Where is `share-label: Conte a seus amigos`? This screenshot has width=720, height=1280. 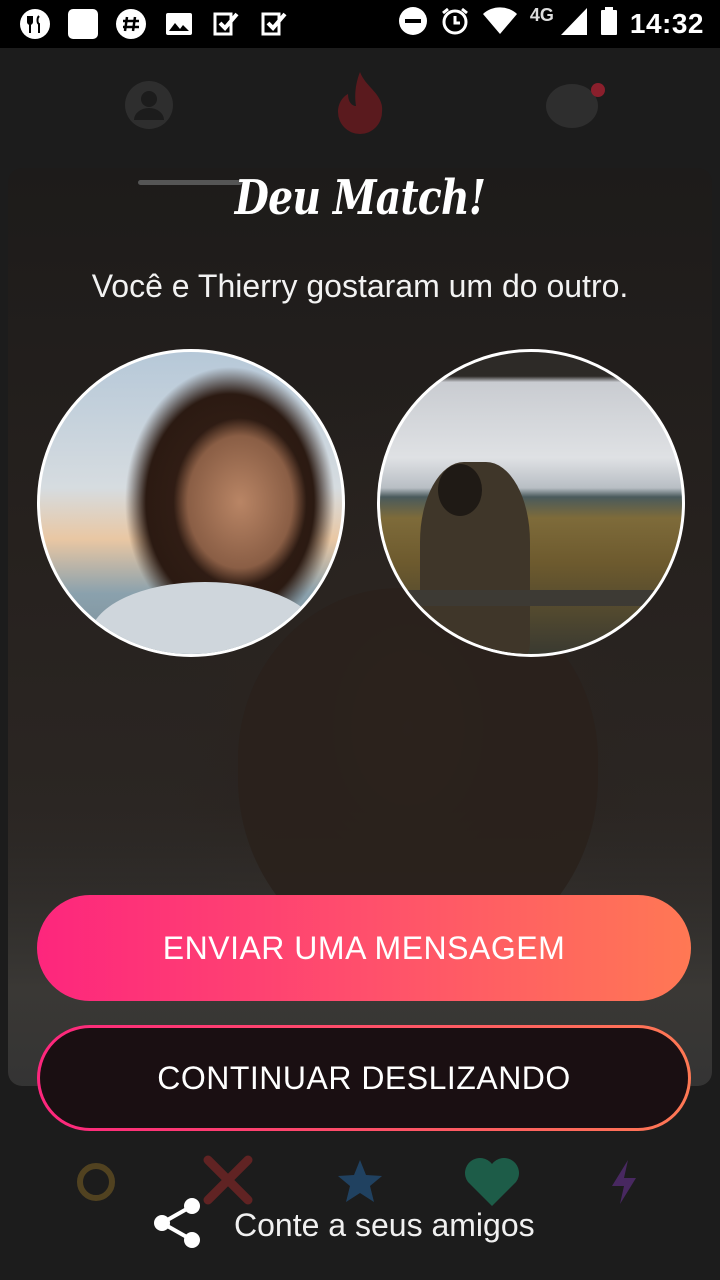 share-label: Conte a seus amigos is located at coordinates (384, 1225).